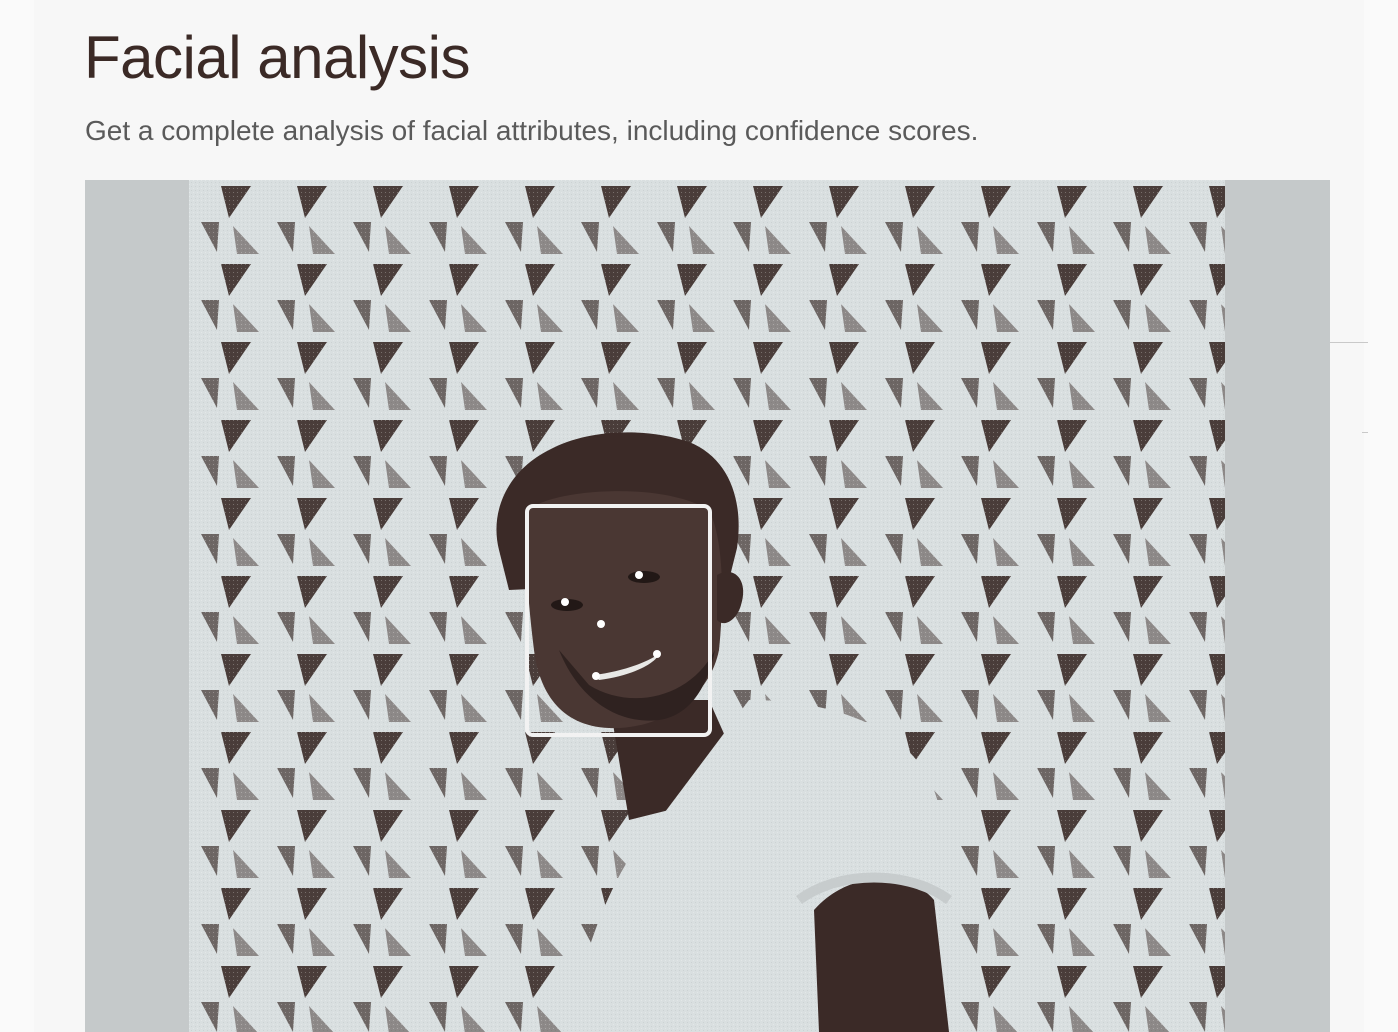 The width and height of the screenshot is (1398, 1032). I want to click on landmark-nose, so click(601, 624).